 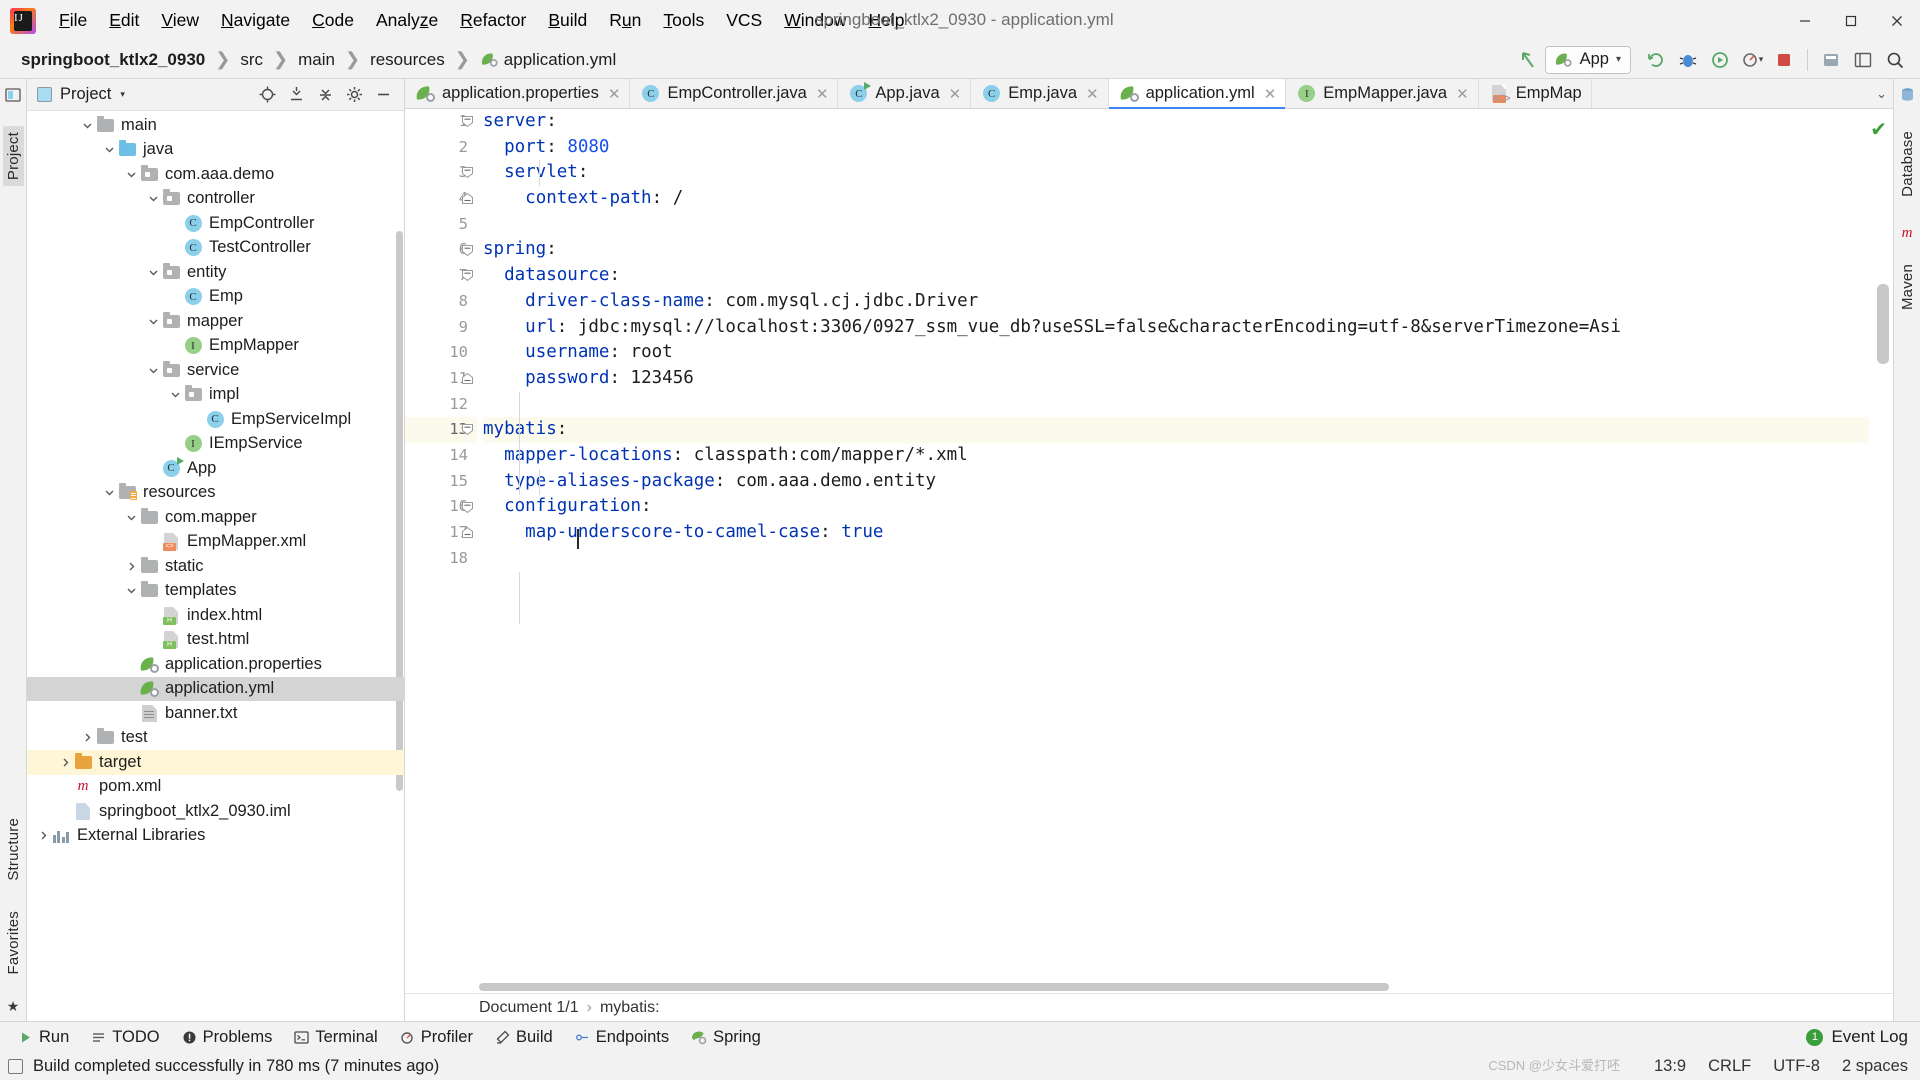 What do you see at coordinates (441, 545) in the screenshot?
I see `line-number-gutter: 123456789101112131415161718` at bounding box center [441, 545].